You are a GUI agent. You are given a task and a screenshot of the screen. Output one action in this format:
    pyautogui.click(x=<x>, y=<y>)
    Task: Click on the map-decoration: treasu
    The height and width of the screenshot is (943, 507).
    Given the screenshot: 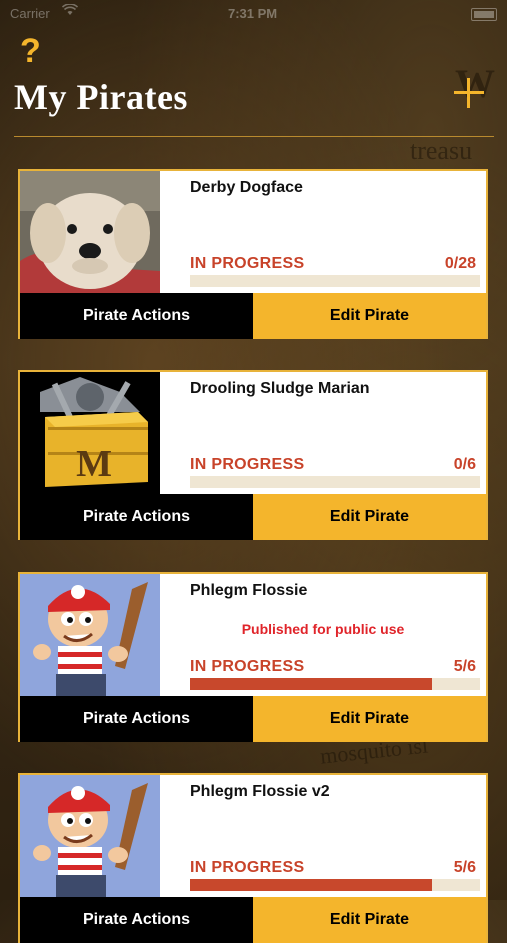 What is the action you would take?
    pyautogui.click(x=441, y=150)
    